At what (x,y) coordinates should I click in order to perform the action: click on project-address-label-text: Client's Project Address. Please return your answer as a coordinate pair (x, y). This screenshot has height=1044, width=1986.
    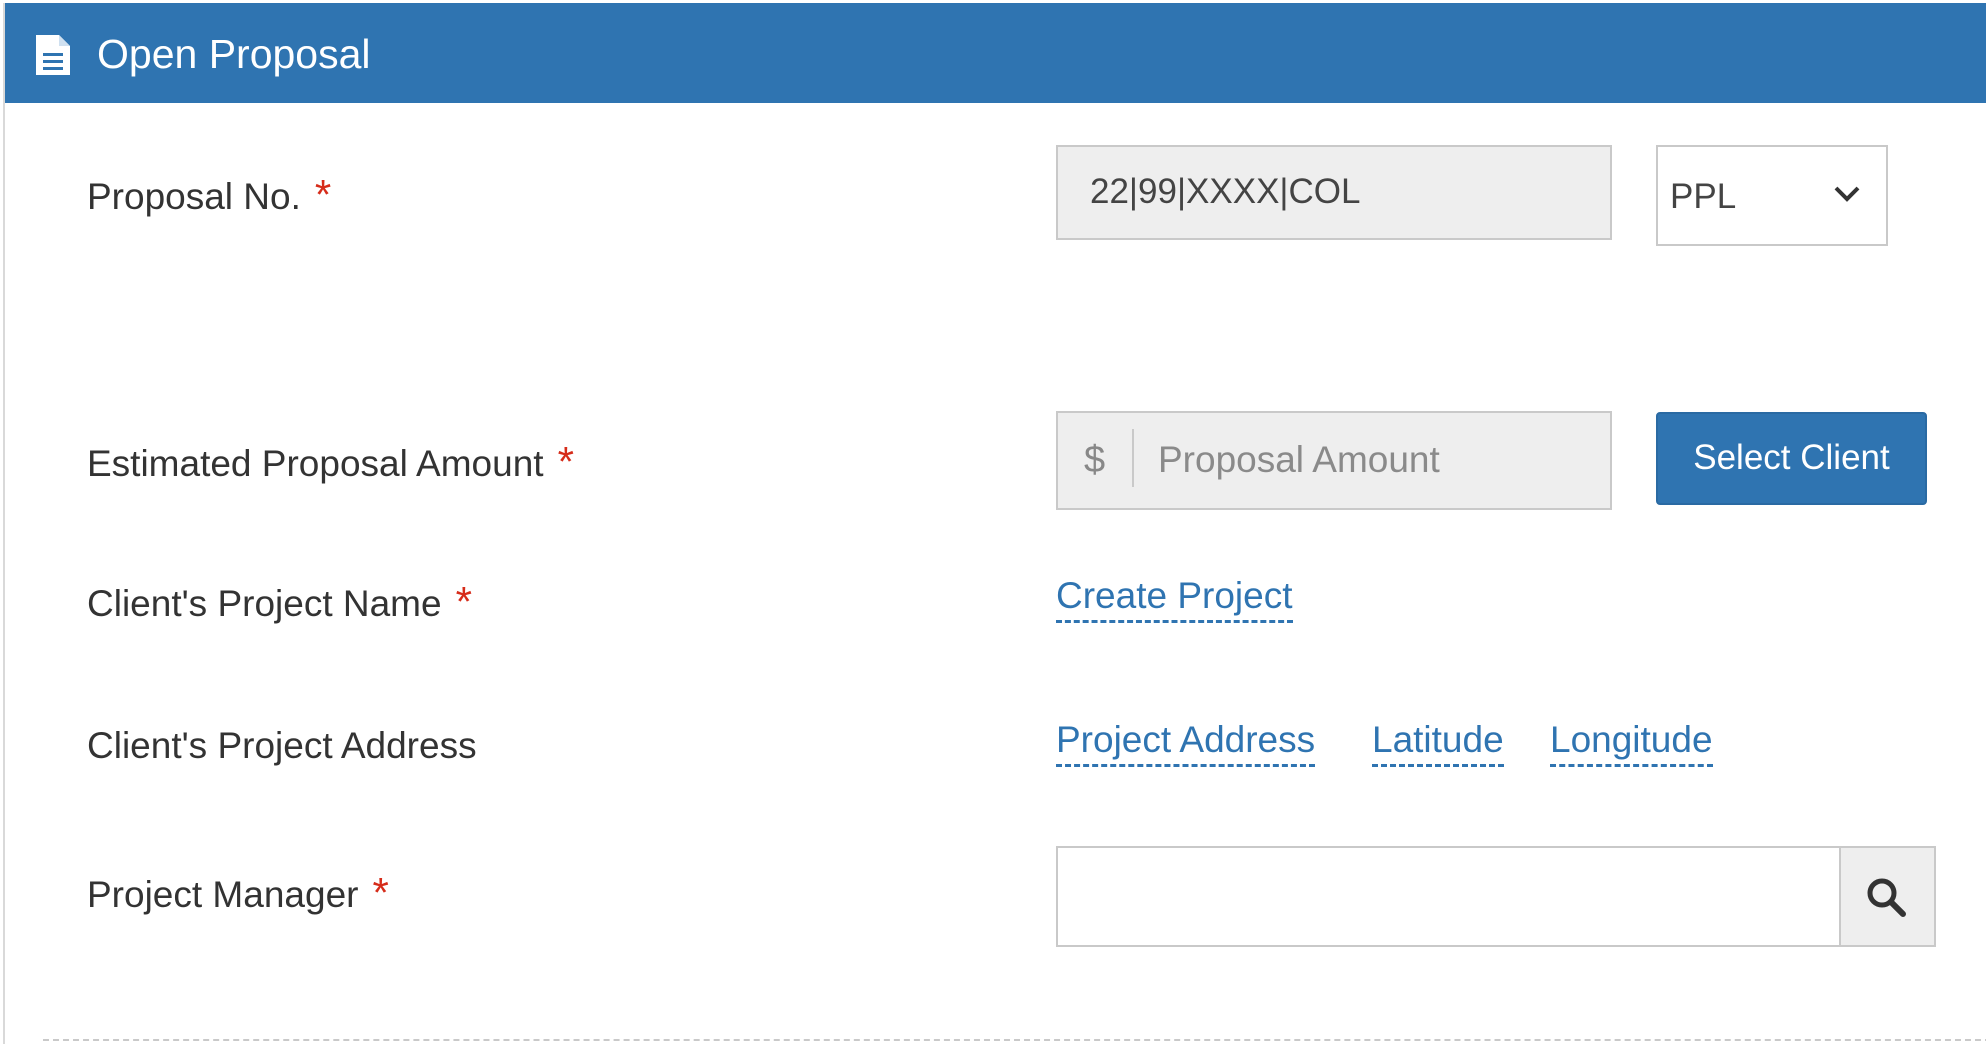
    Looking at the image, I should click on (282, 745).